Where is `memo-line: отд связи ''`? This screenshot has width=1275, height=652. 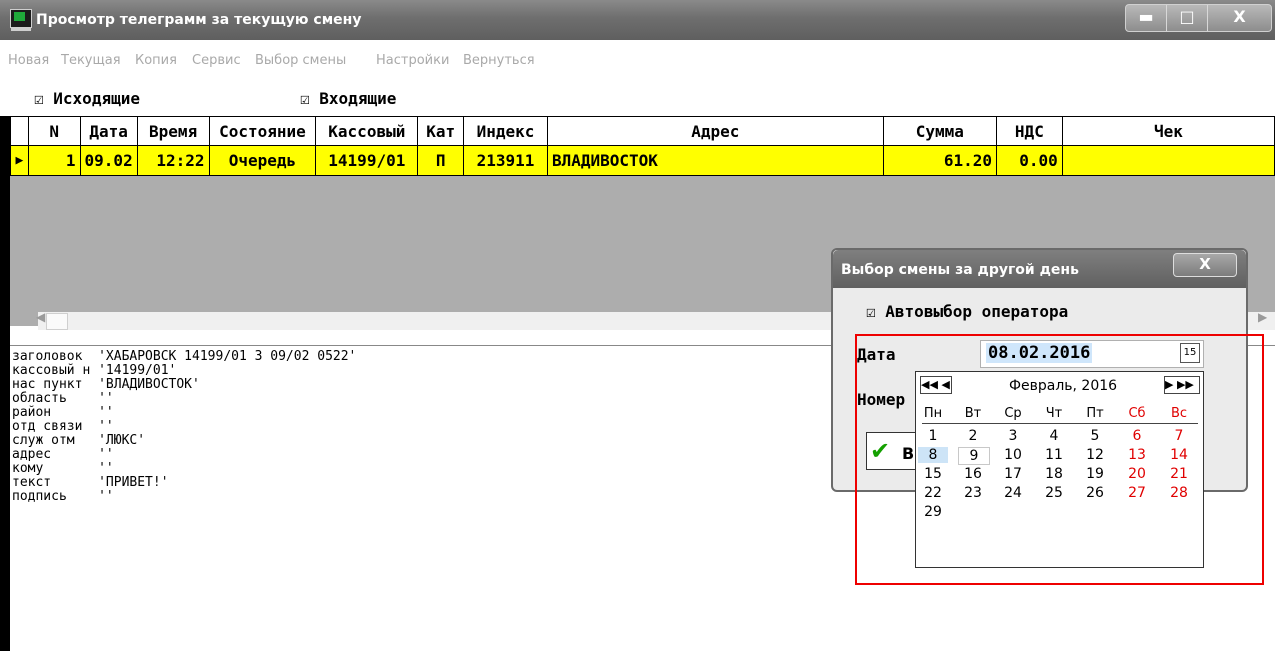
memo-line: отд связи '' is located at coordinates (63, 426).